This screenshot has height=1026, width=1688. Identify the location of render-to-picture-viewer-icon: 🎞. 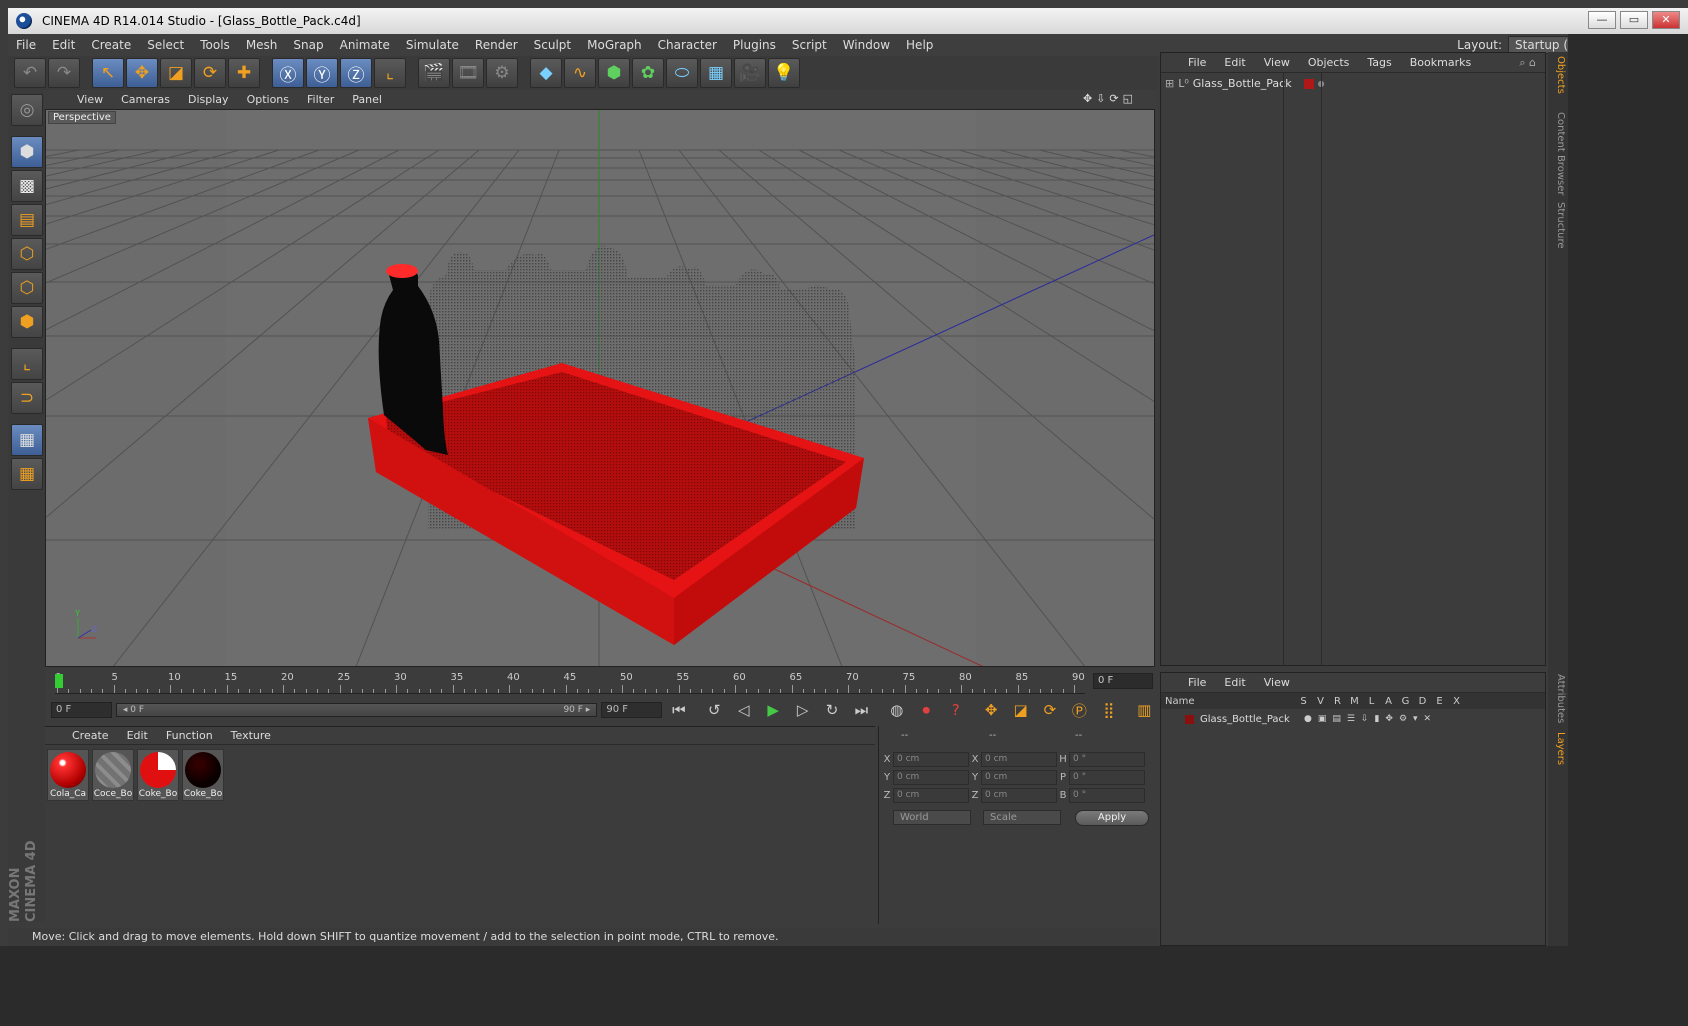
(468, 73).